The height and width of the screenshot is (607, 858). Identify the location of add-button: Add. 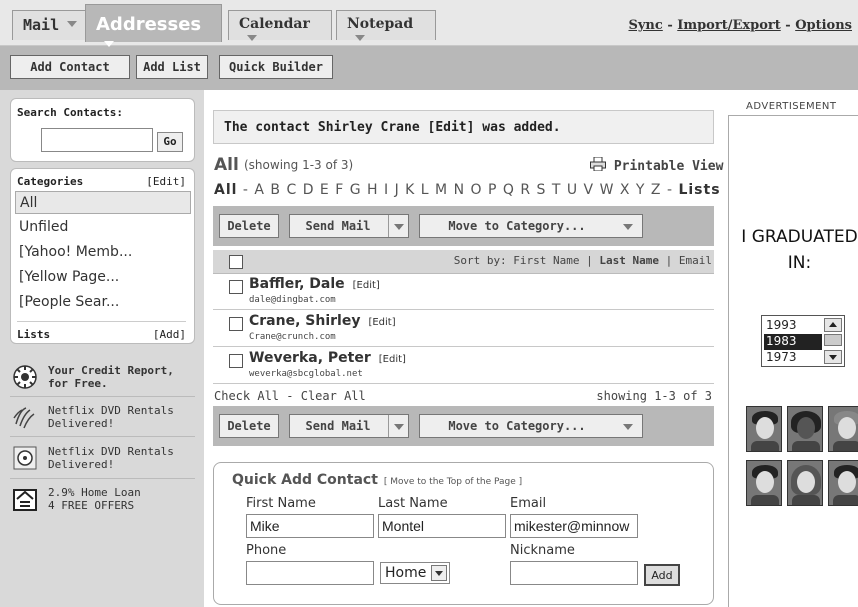
(662, 575).